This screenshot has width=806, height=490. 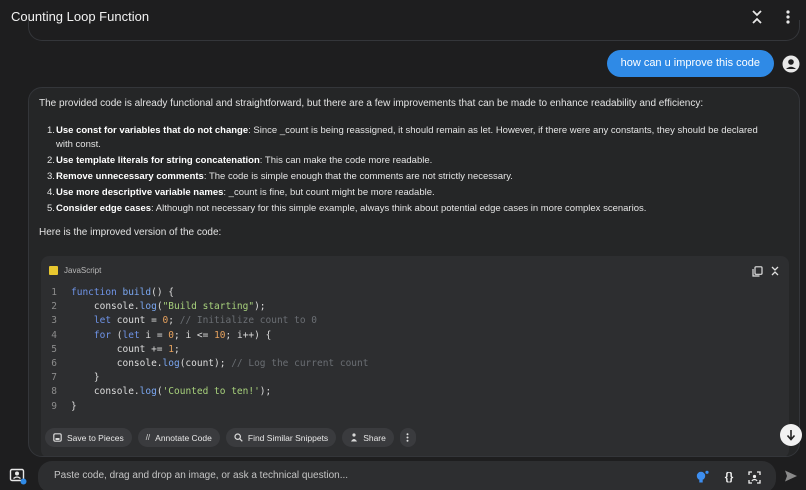 What do you see at coordinates (346, 160) in the screenshot?
I see `list-item-body: : This can make the code more readable.` at bounding box center [346, 160].